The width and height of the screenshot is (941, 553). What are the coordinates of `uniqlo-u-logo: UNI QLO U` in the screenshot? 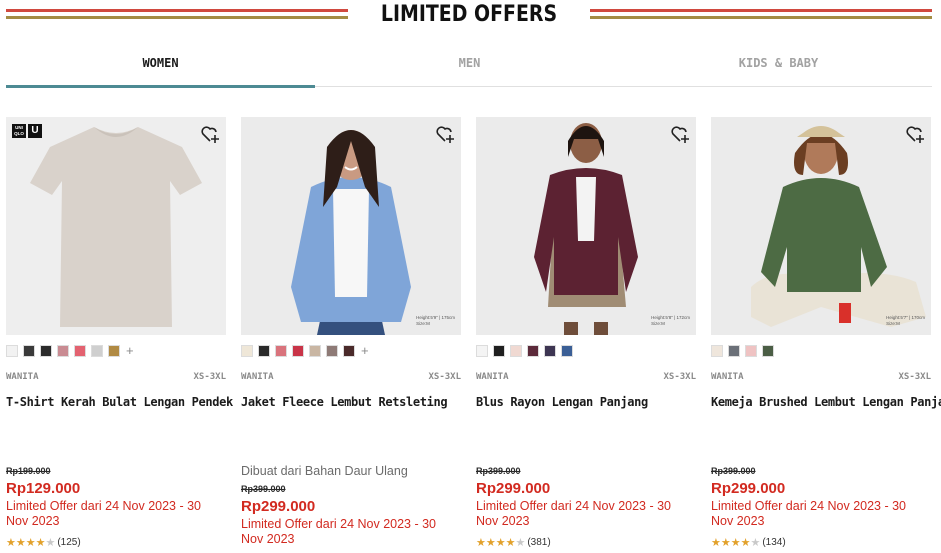 It's located at (27, 131).